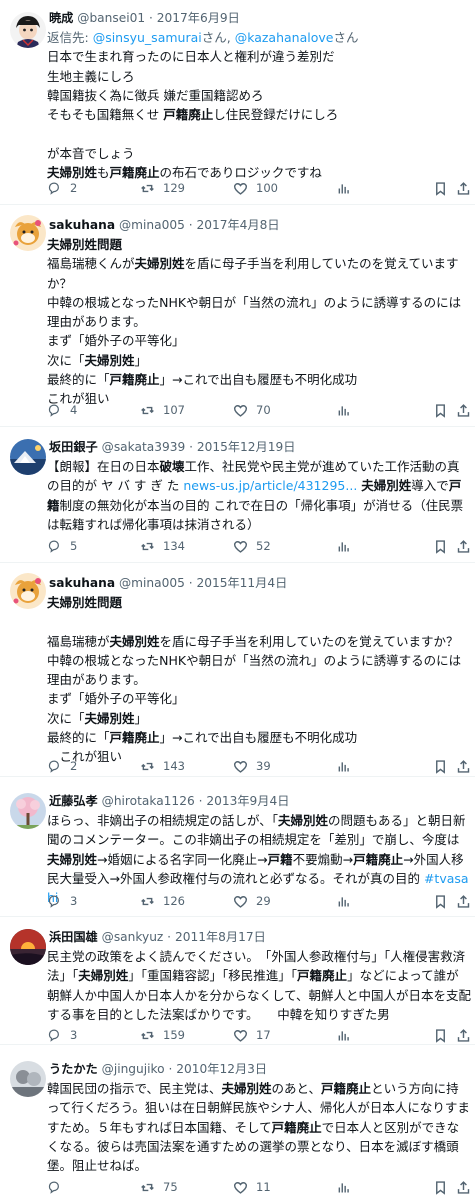  Describe the element at coordinates (252, 546) in the screenshot. I see `like-button: 52` at that location.